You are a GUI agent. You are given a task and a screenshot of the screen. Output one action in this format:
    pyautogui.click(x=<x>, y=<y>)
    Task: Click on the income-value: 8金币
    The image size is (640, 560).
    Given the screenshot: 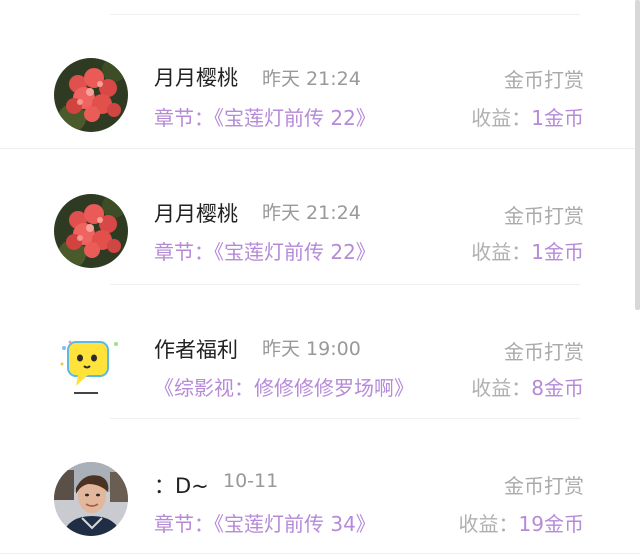 What is the action you would take?
    pyautogui.click(x=557, y=388)
    